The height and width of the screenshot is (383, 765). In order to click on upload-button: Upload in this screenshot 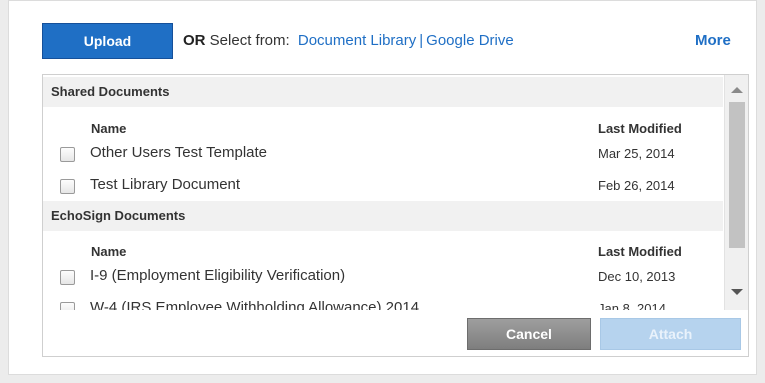, I will do `click(107, 41)`.